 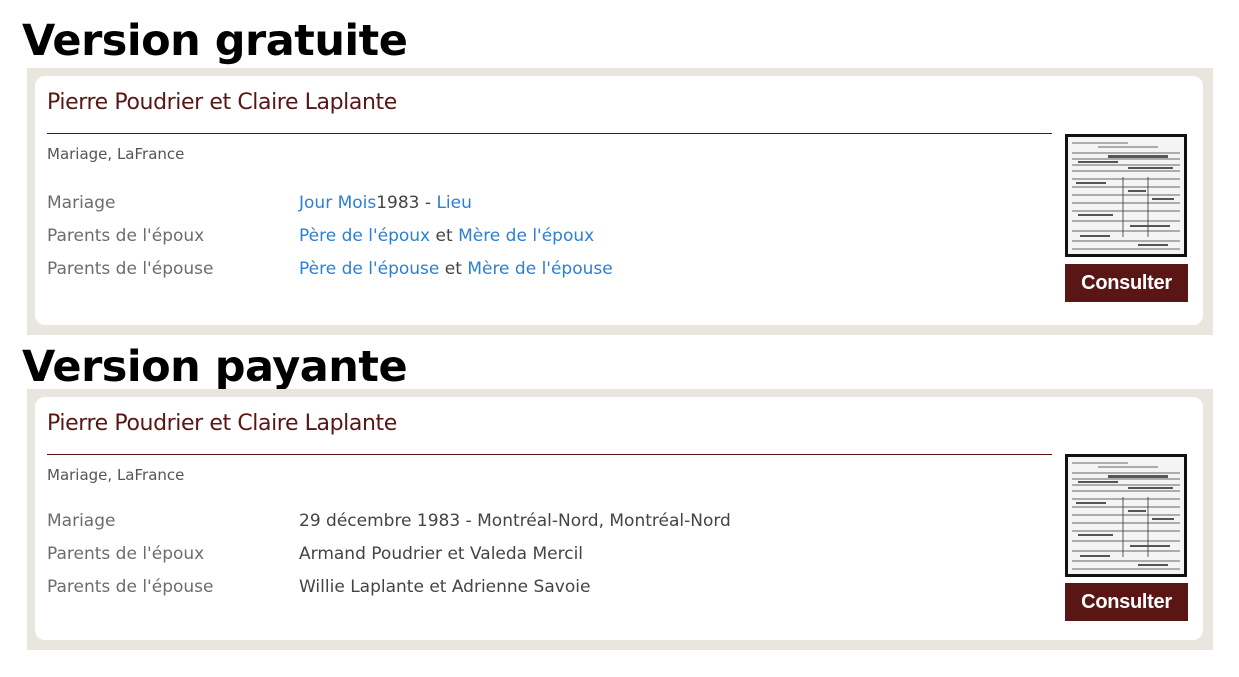 I want to click on row-value: Père de l'époux et Mère de l'époux, so click(x=446, y=236).